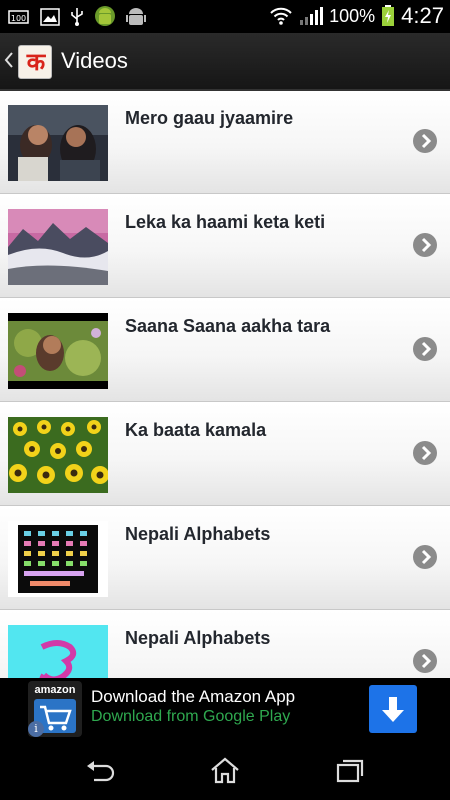 This screenshot has width=450, height=800. Describe the element at coordinates (225, 62) in the screenshot. I see `action-bar: क Videos` at that location.